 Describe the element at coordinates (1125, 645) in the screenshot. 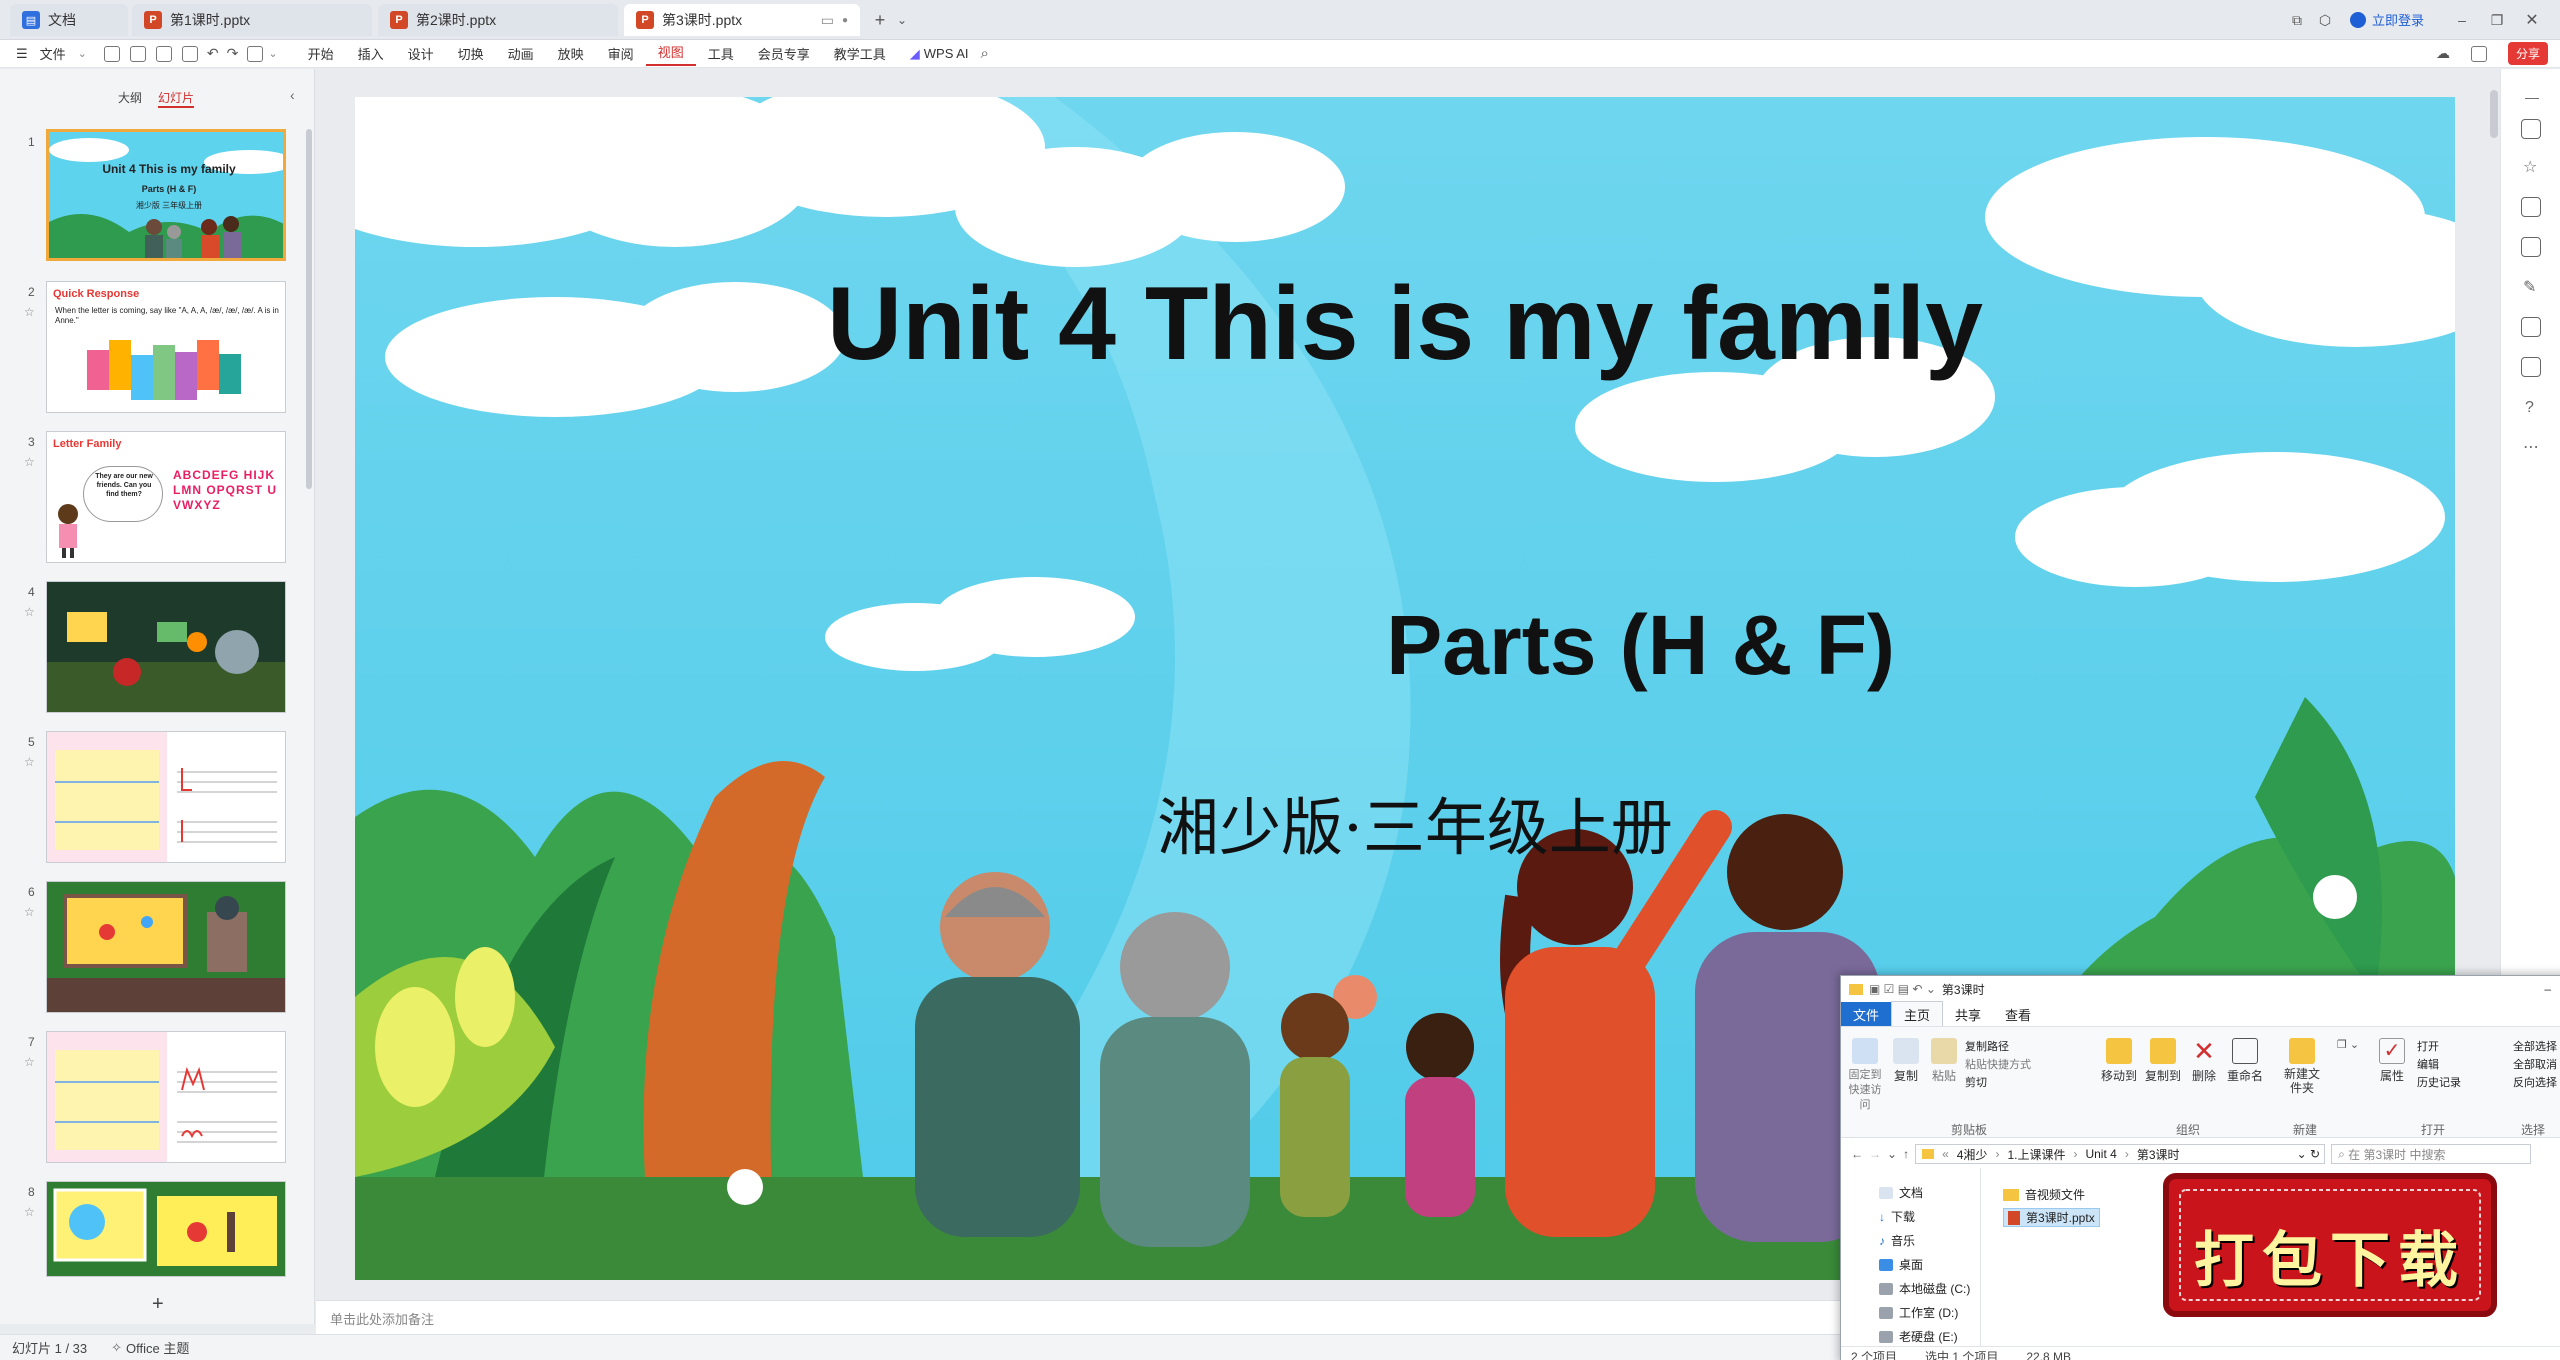

I see `slide-subtitle: Parts (H & F)` at that location.